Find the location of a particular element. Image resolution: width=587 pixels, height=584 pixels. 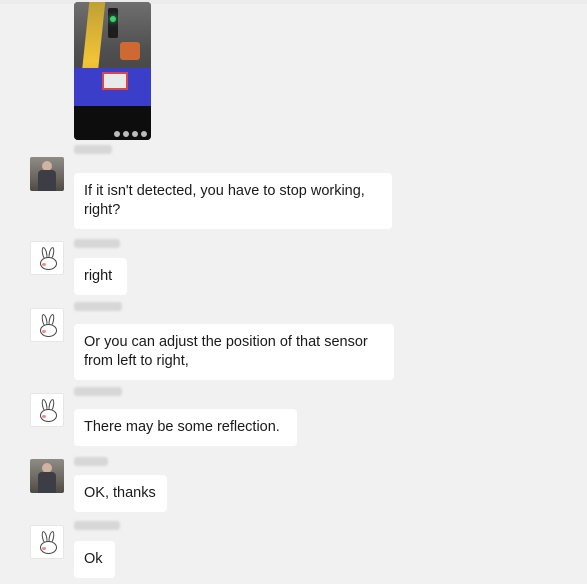

message-bubble: OK, thanks is located at coordinates (120, 493).